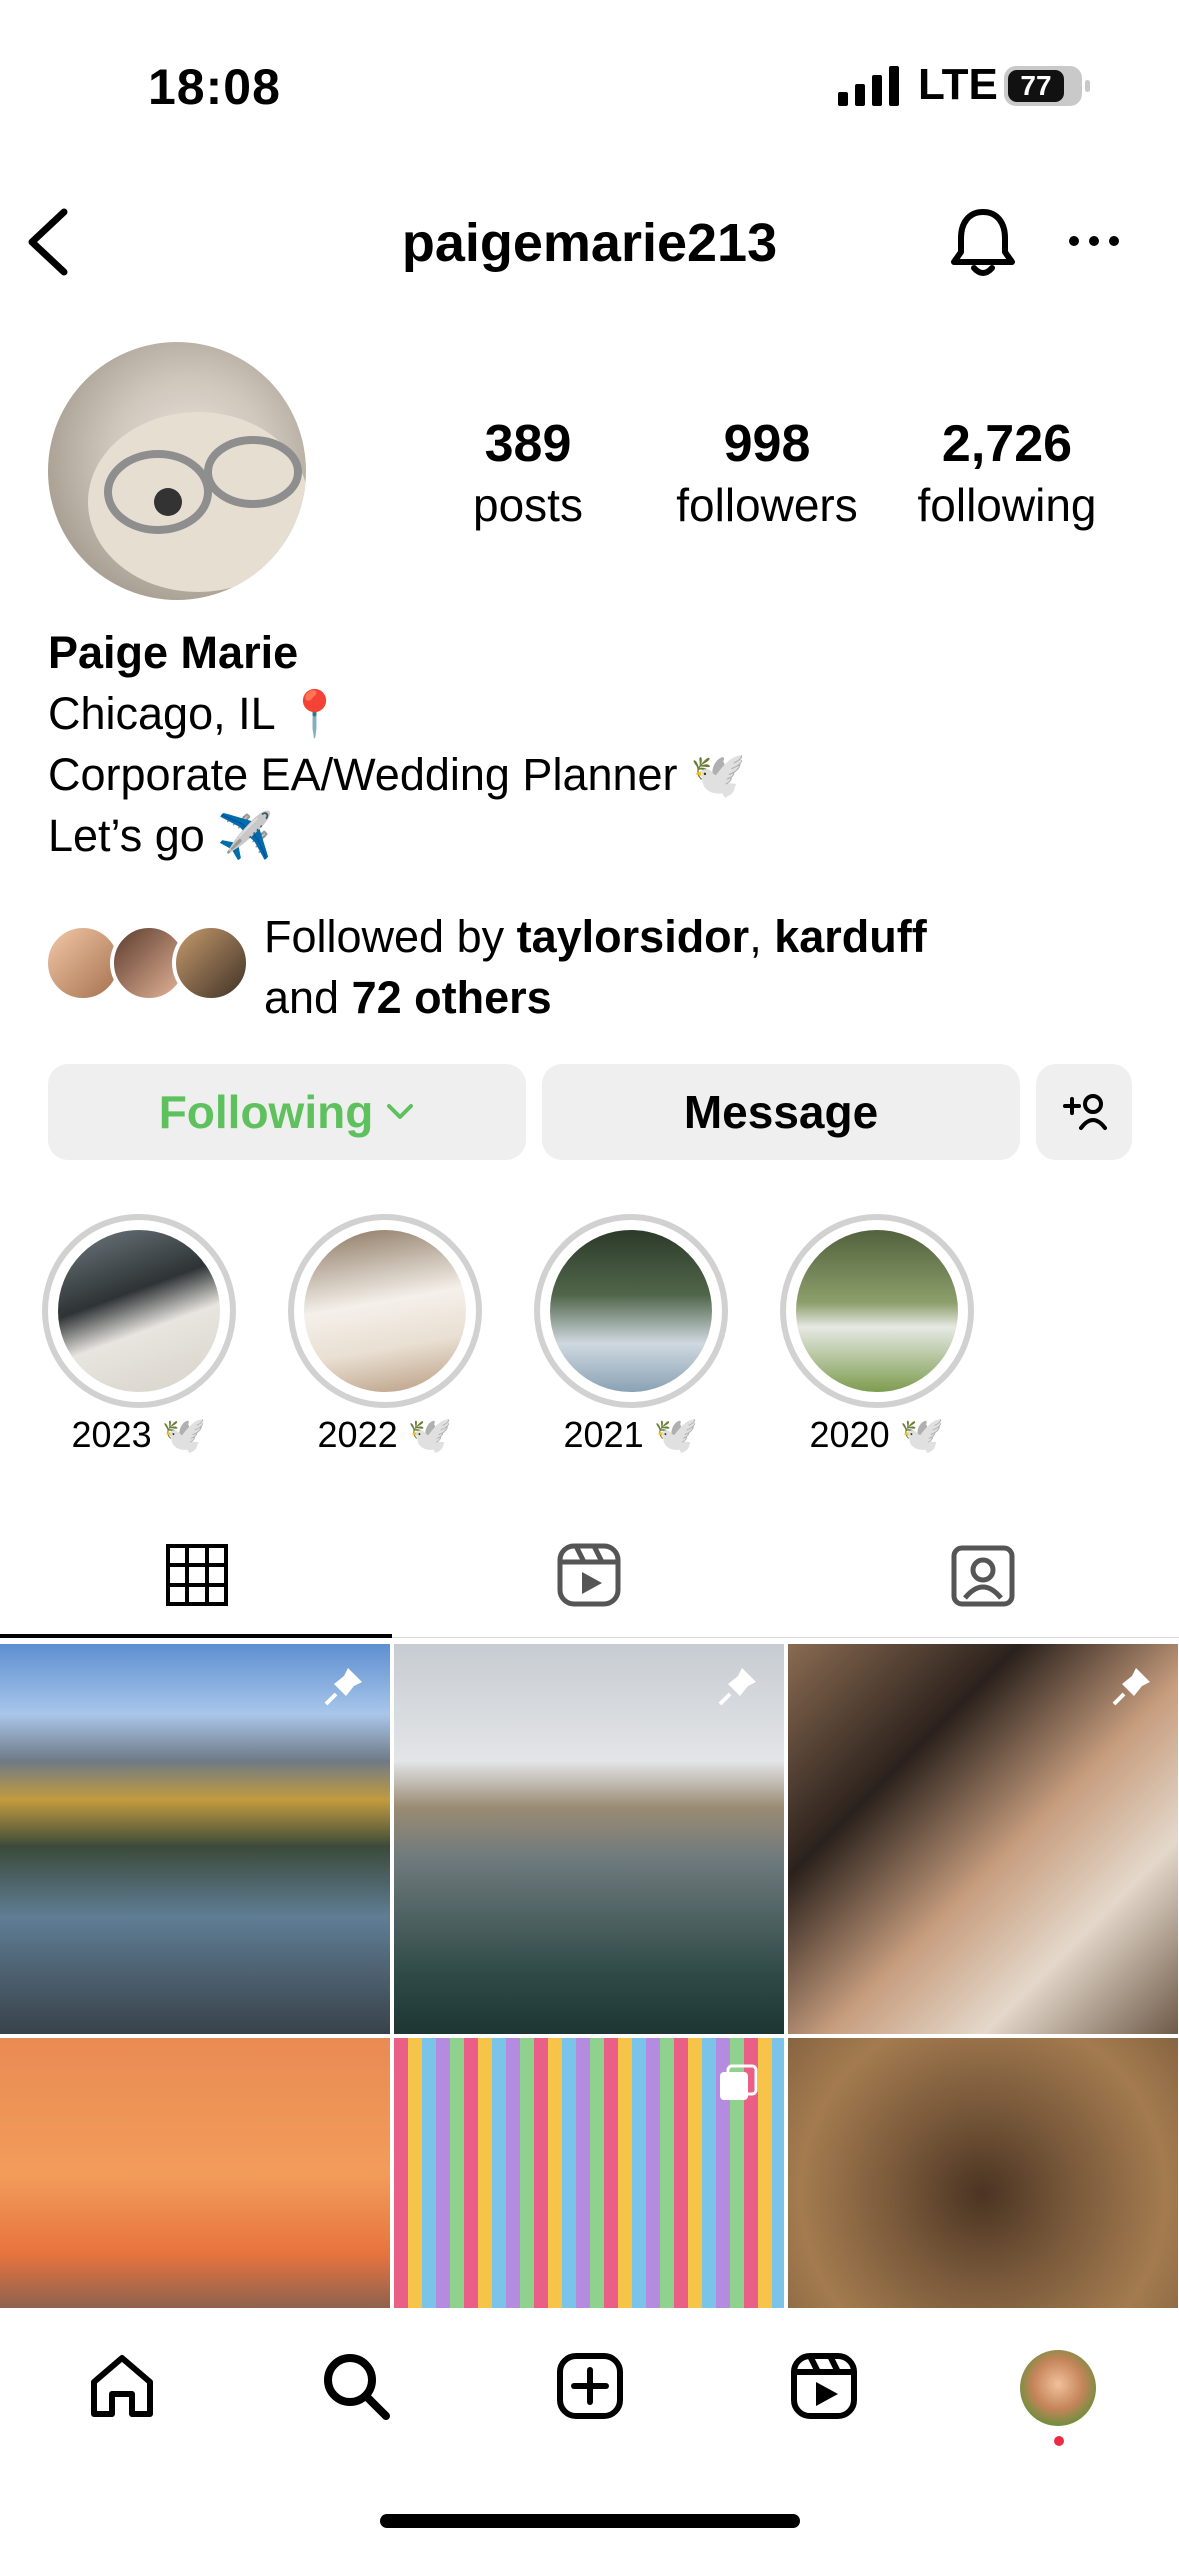  I want to click on bell-icon, so click(983, 243).